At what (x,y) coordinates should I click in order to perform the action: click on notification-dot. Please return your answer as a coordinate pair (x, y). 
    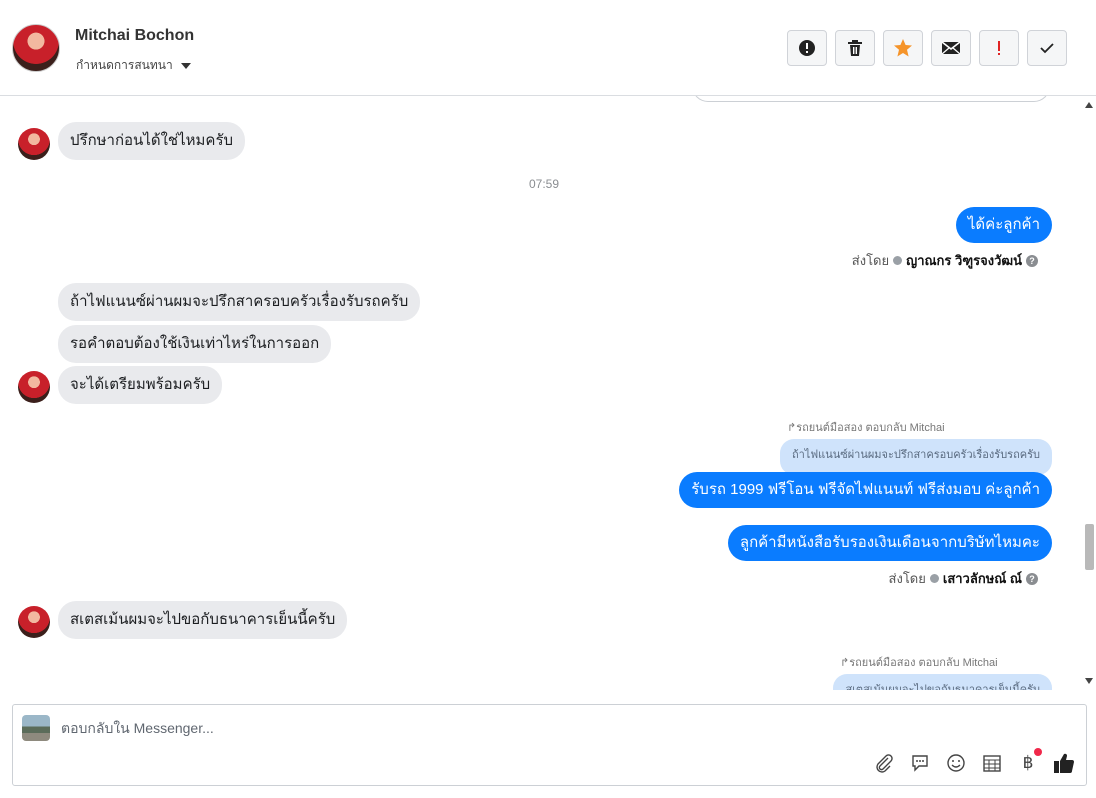
    Looking at the image, I should click on (1038, 752).